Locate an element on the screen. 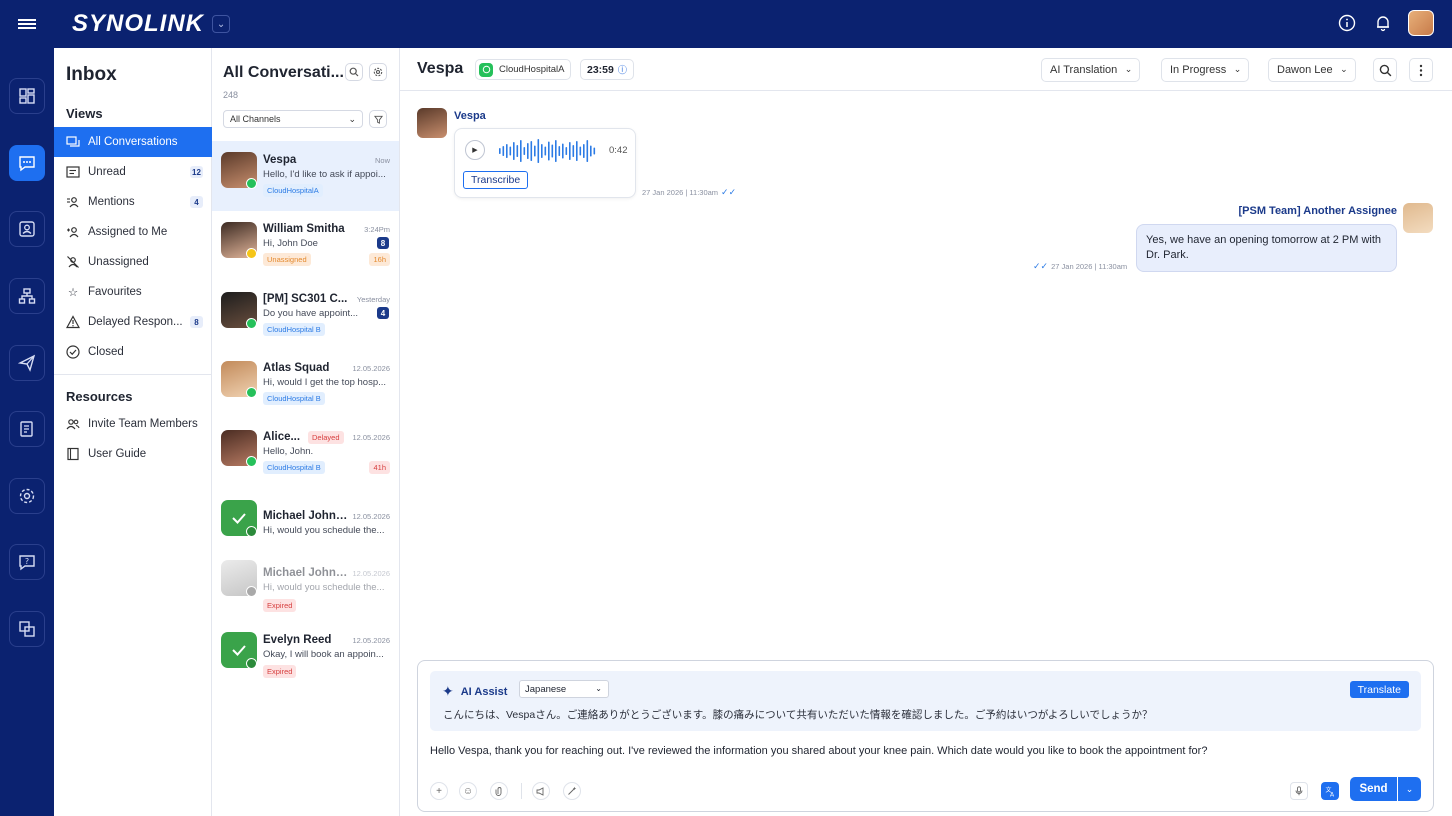 This screenshot has height=816, width=1452. megaphone-icon is located at coordinates (541, 791).